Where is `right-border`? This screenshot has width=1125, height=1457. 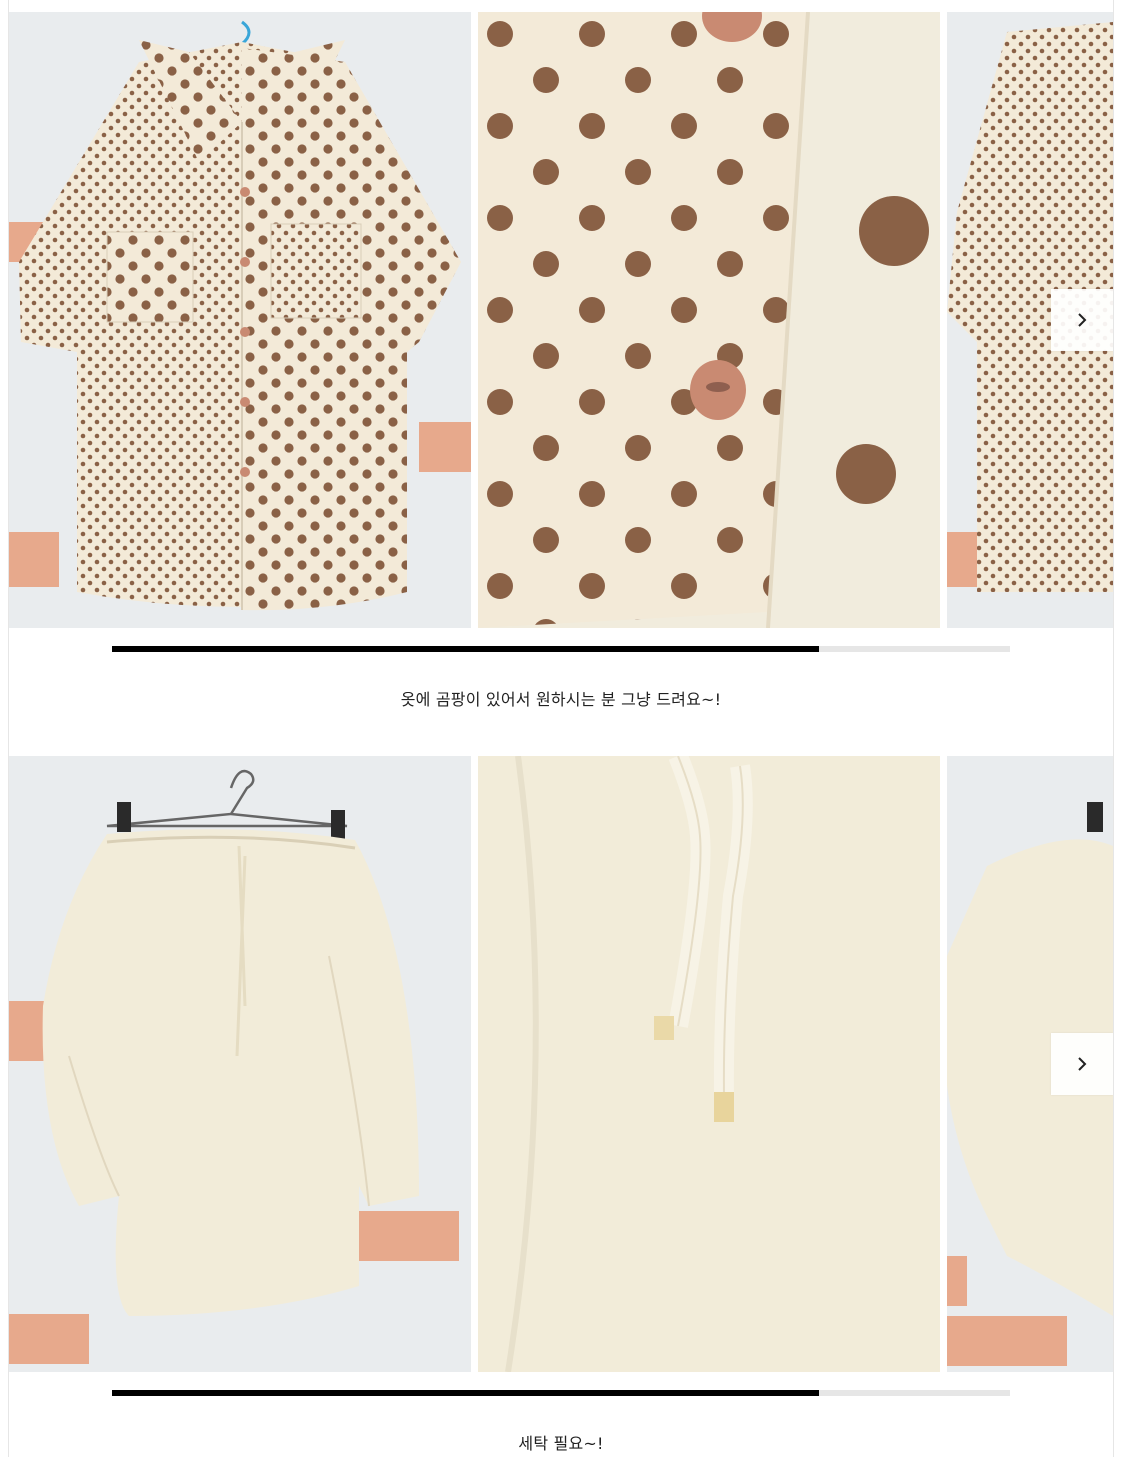
right-border is located at coordinates (1113, 728).